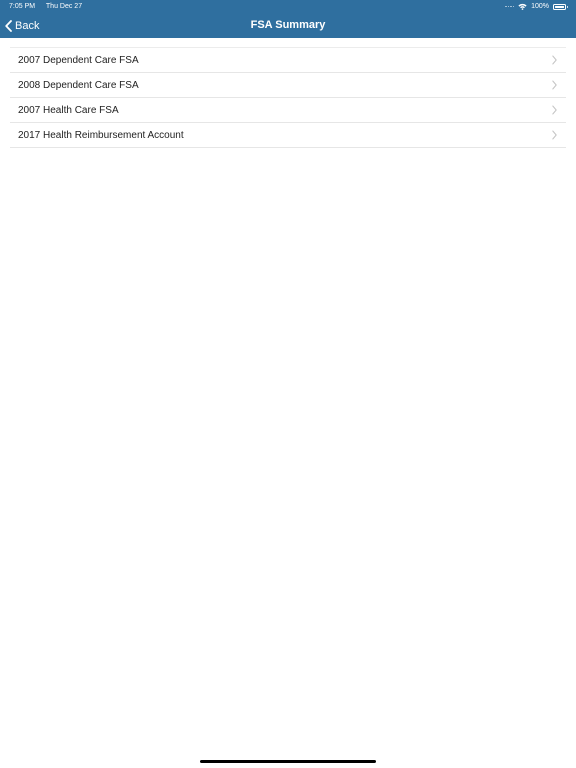  What do you see at coordinates (288, 6) in the screenshot?
I see `status-bar: 7:05 PM Thu Dec 27 100%` at bounding box center [288, 6].